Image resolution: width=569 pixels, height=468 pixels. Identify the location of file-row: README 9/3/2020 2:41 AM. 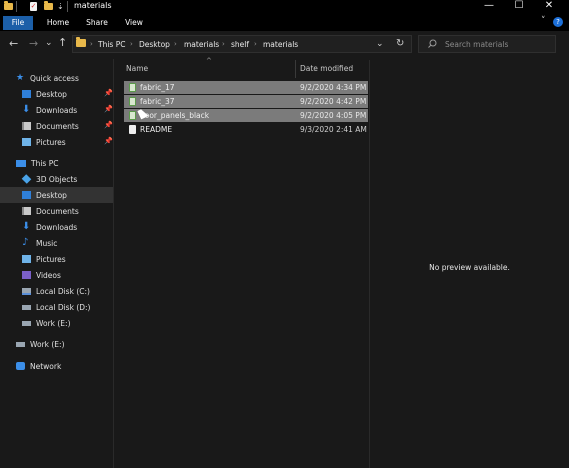
(246, 129).